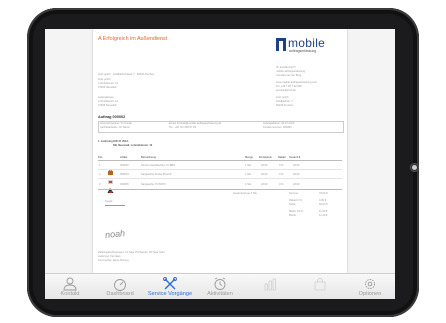 This screenshot has width=446, height=323. What do you see at coordinates (293, 215) in the screenshot?
I see `totals-label: Brutto:` at bounding box center [293, 215].